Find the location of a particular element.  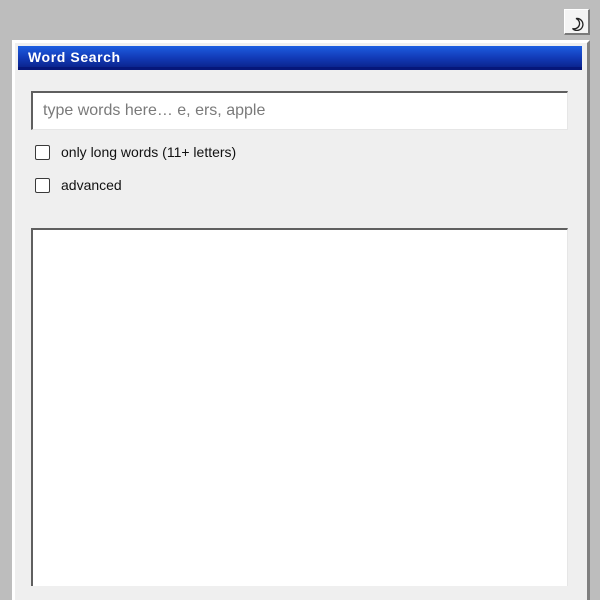

window-title: Word Search is located at coordinates (74, 56).